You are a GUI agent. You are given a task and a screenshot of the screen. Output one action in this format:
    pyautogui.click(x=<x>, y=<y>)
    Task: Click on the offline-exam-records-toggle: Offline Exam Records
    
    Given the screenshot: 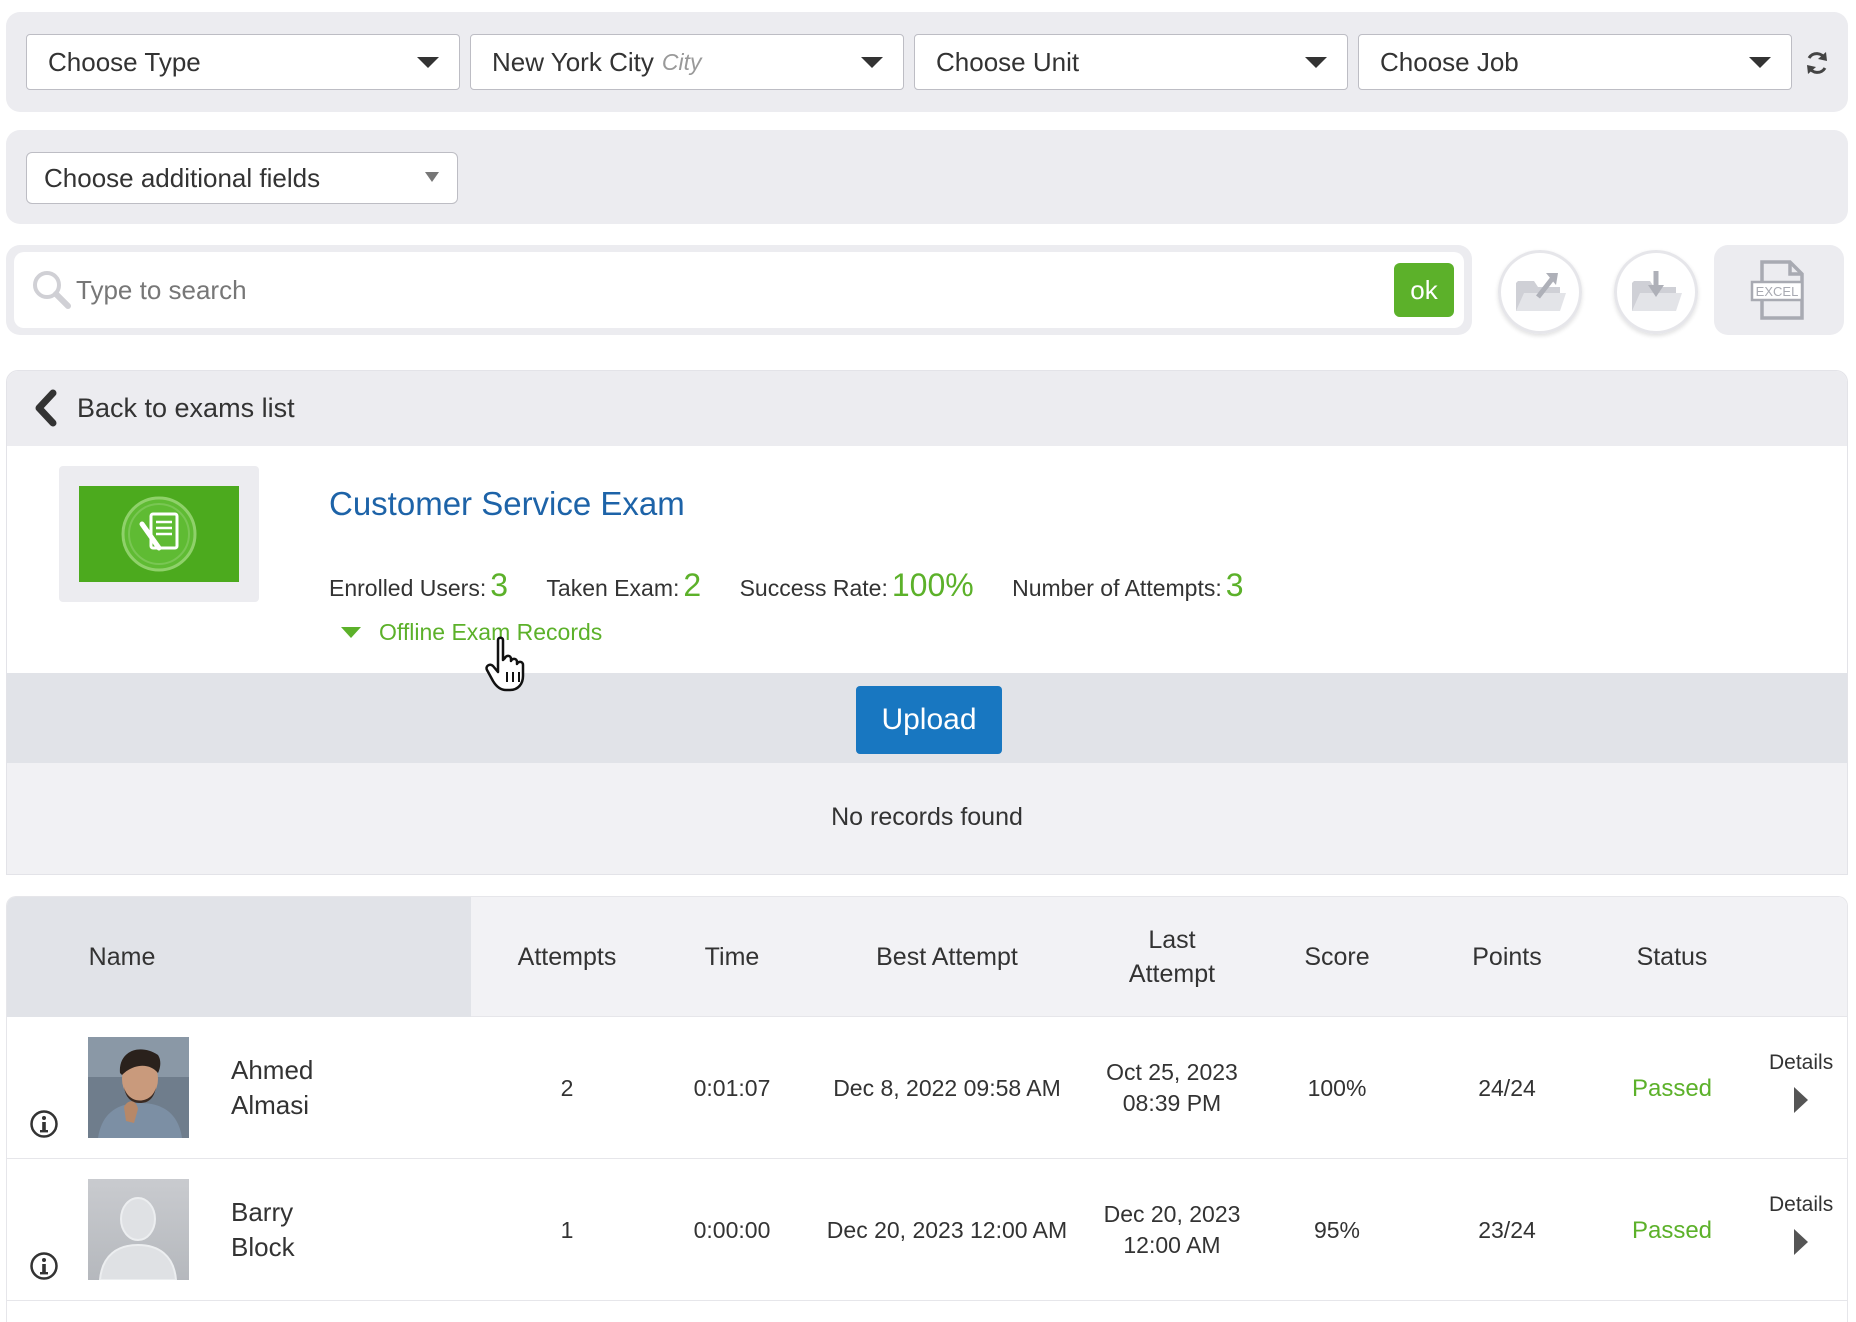 What is the action you would take?
    pyautogui.click(x=471, y=632)
    